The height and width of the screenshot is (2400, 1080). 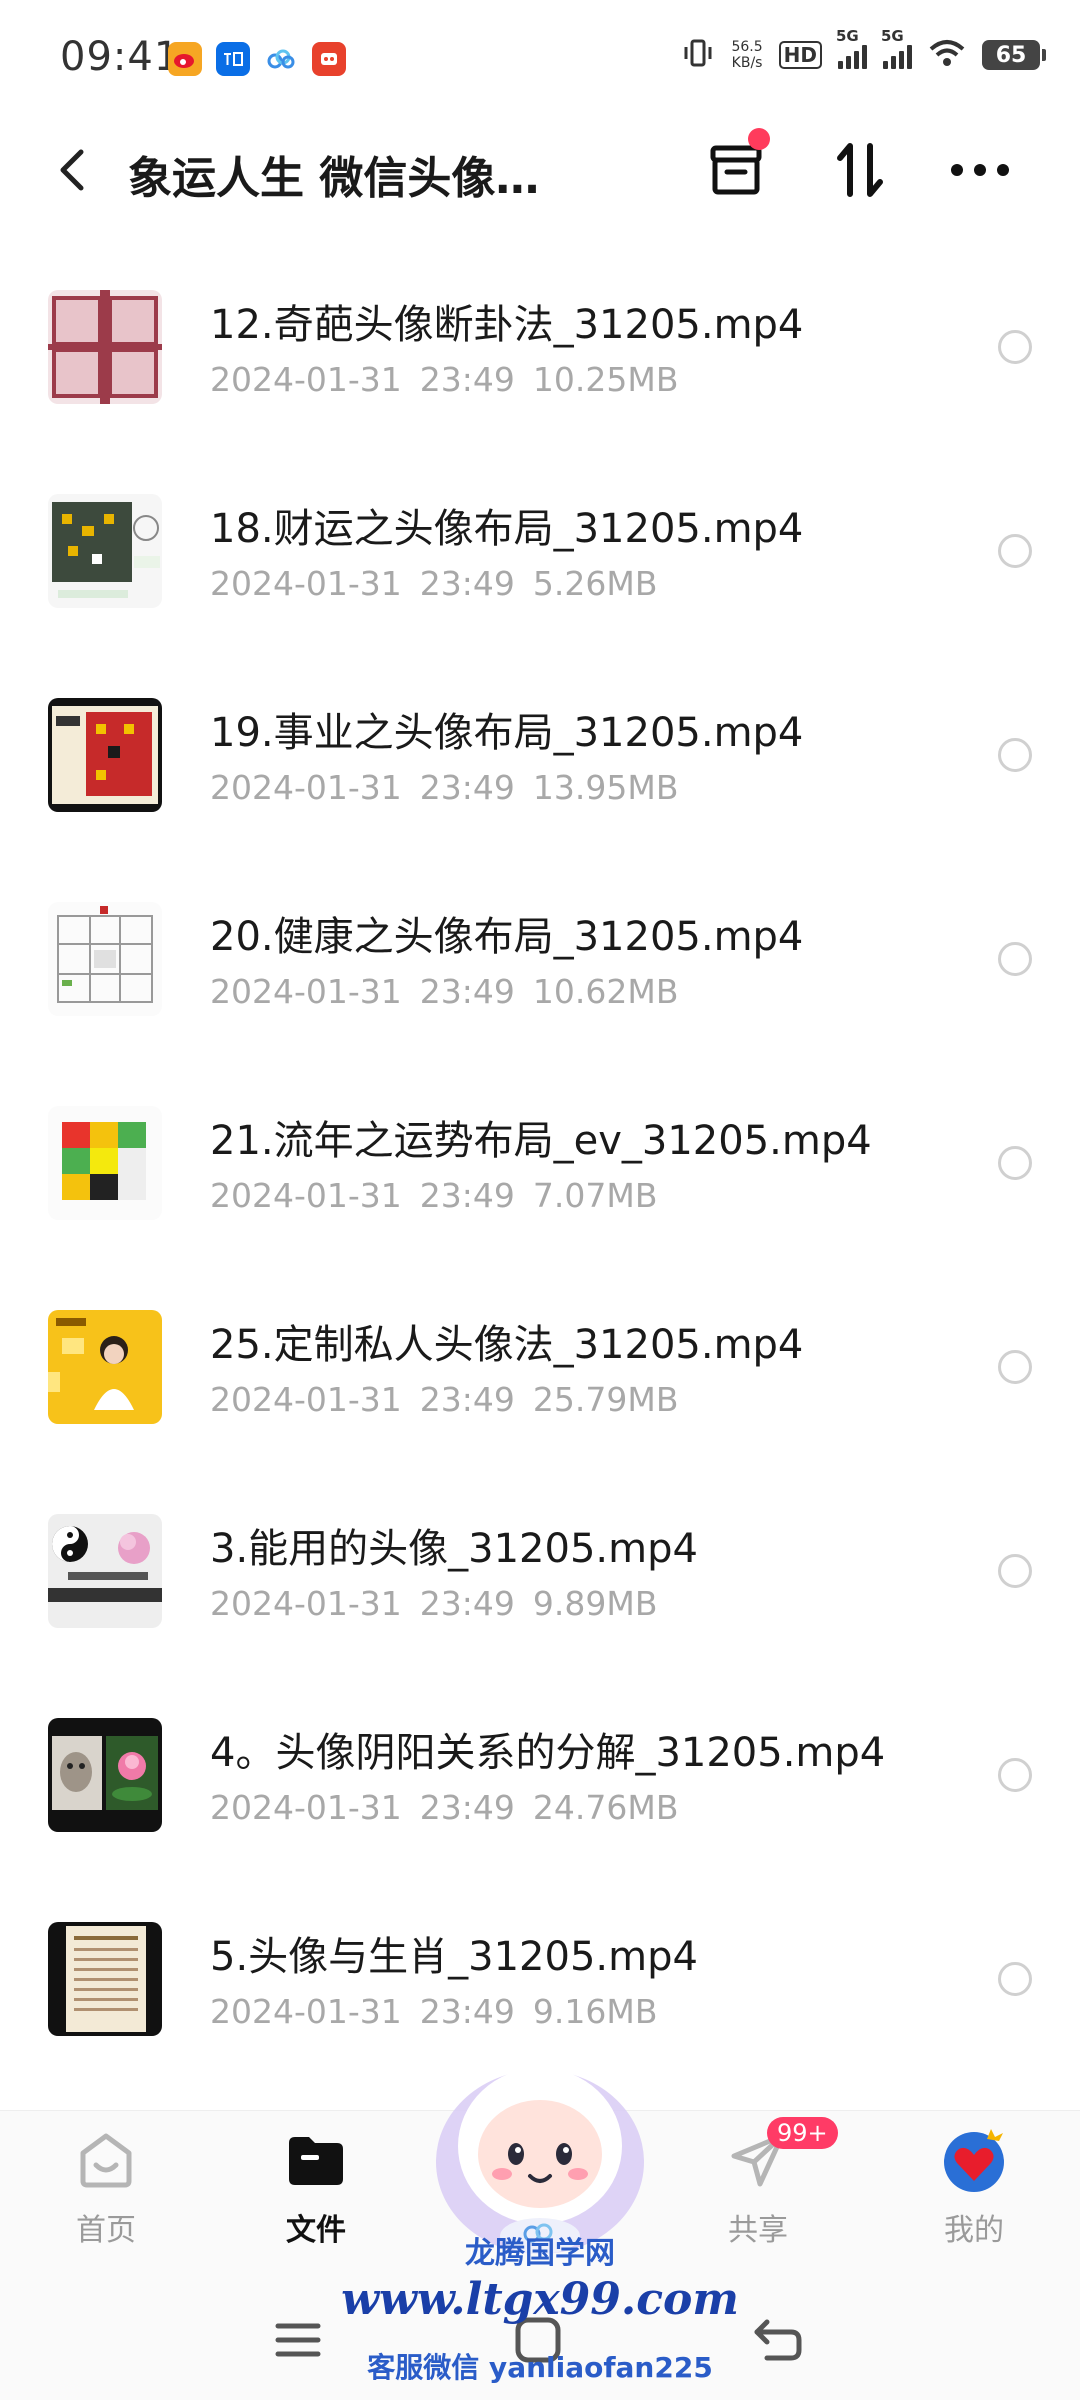 What do you see at coordinates (233, 59) in the screenshot?
I see `zhihu-icon` at bounding box center [233, 59].